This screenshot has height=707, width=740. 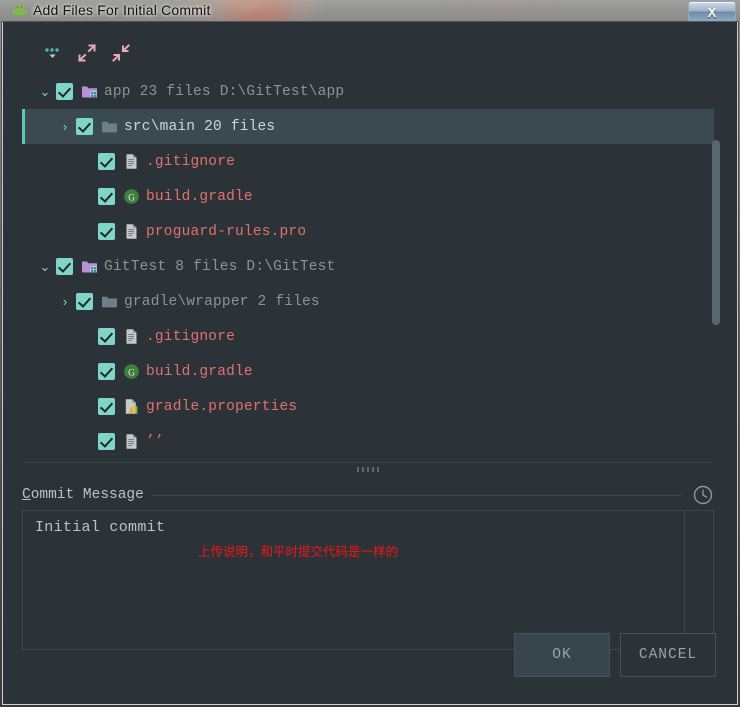 I want to click on tree-row: › src\main 20 files, so click(x=368, y=126).